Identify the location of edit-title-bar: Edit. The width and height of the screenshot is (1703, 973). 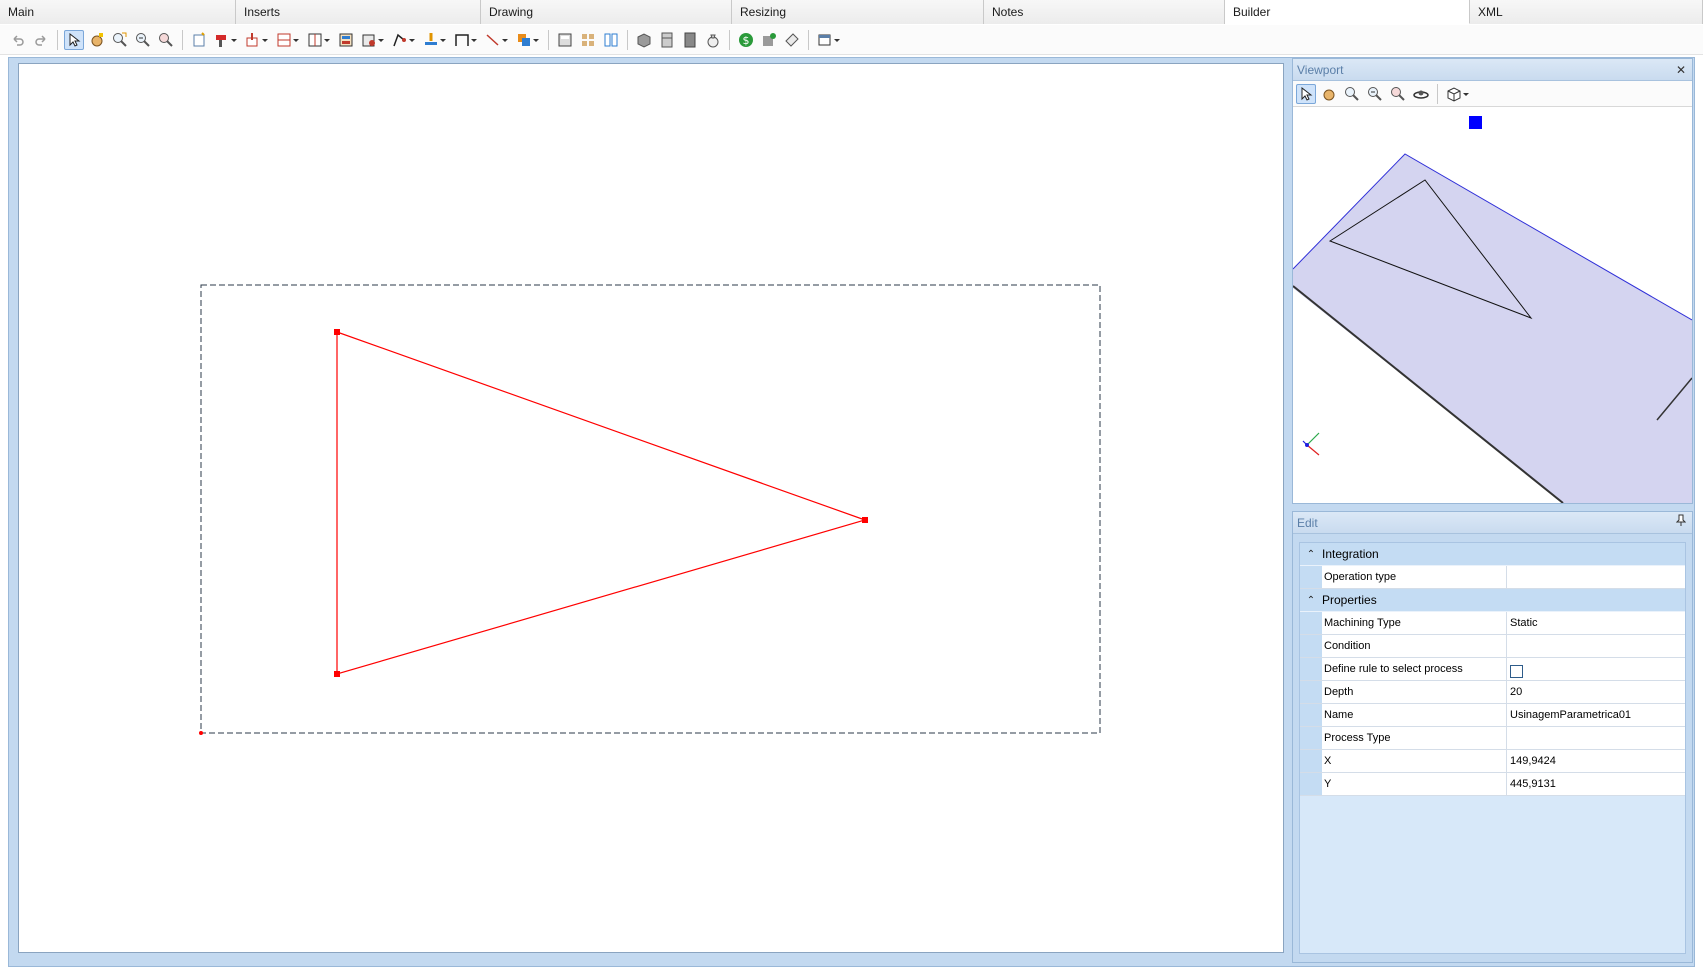
(1492, 523).